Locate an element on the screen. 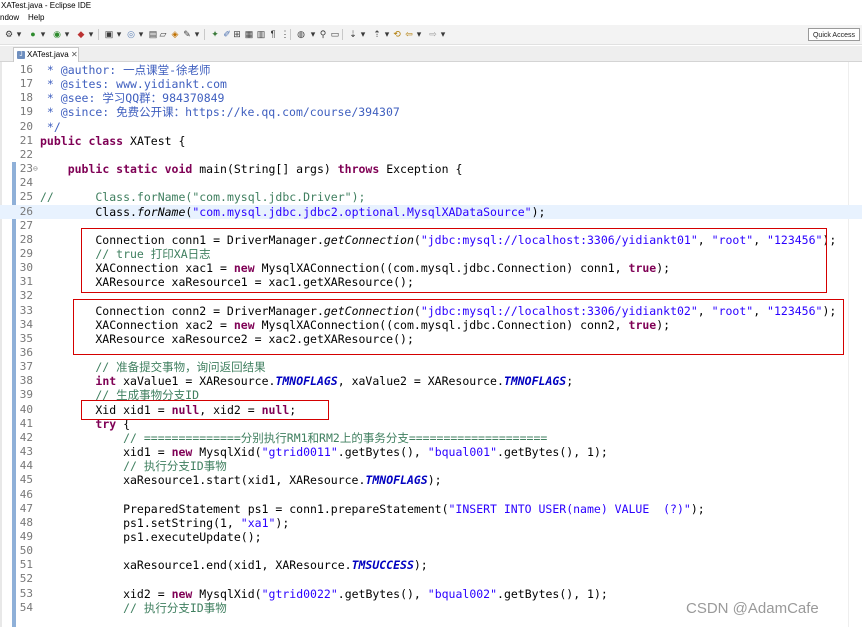 The height and width of the screenshot is (627, 862). code-token: MysqlXid( is located at coordinates (227, 452).